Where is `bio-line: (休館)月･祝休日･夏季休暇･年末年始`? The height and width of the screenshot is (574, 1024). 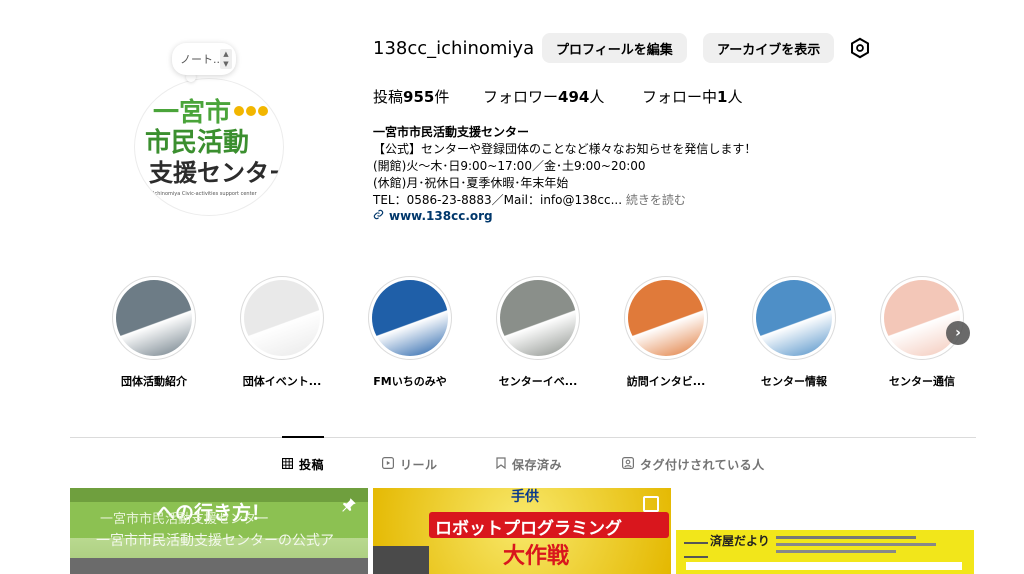
bio-line: (休館)月･祝休日･夏季休暇･年末年始 is located at coordinates (471, 183).